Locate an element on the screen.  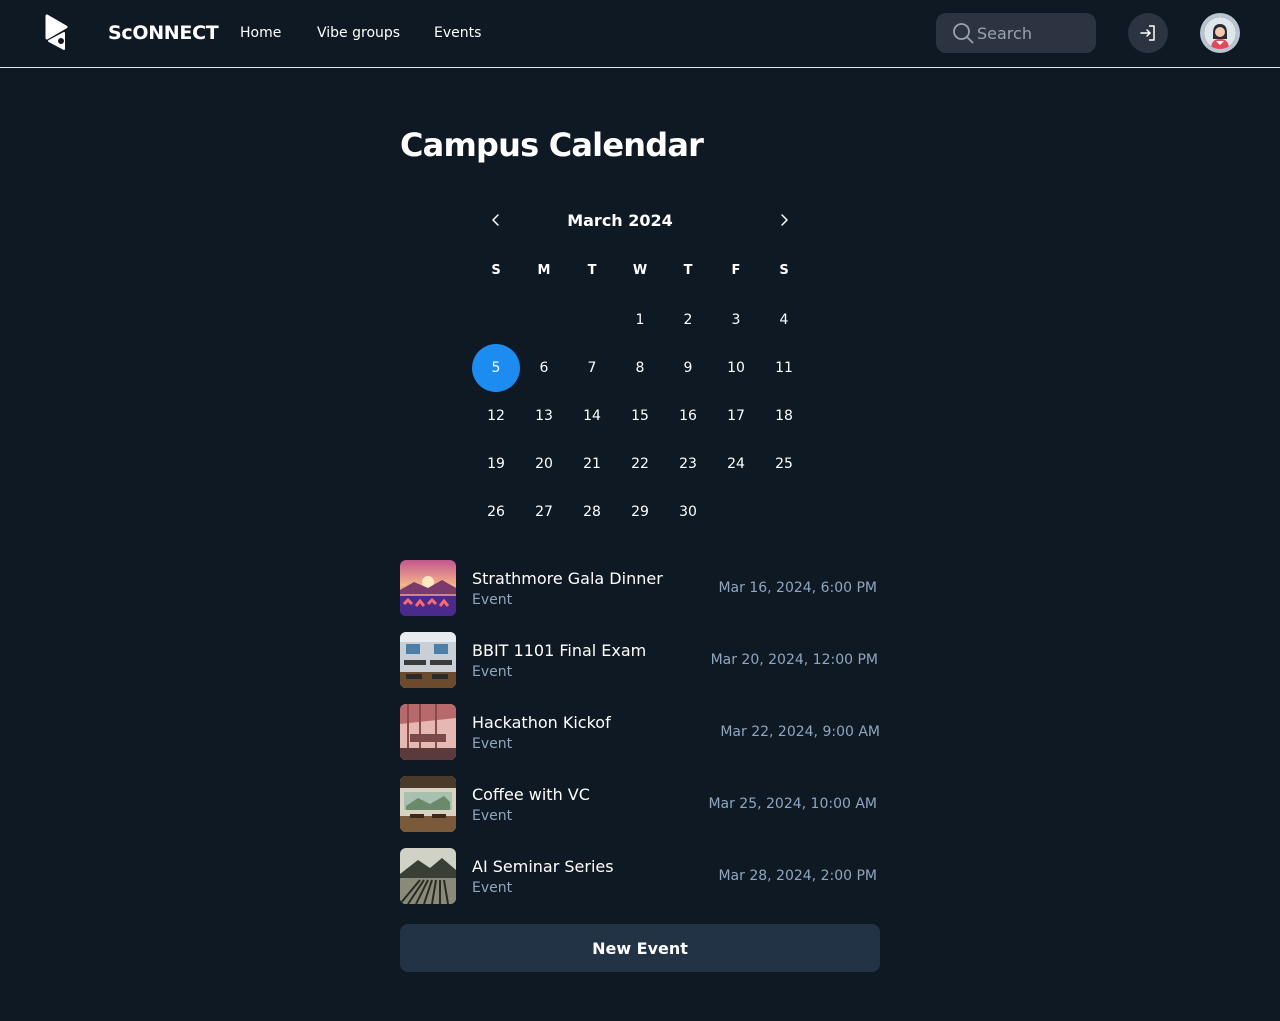
event-date: Mar 20, 2024, 12:00 PM is located at coordinates (794, 660).